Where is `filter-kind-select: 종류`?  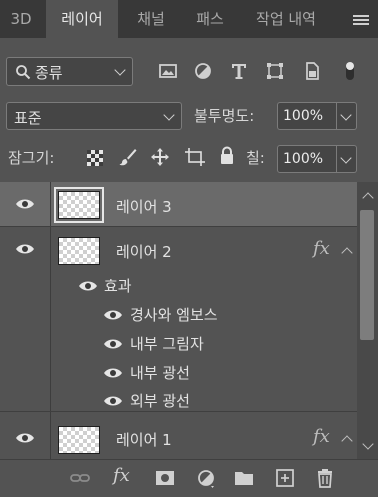
filter-kind-select: 종류 is located at coordinates (69, 71).